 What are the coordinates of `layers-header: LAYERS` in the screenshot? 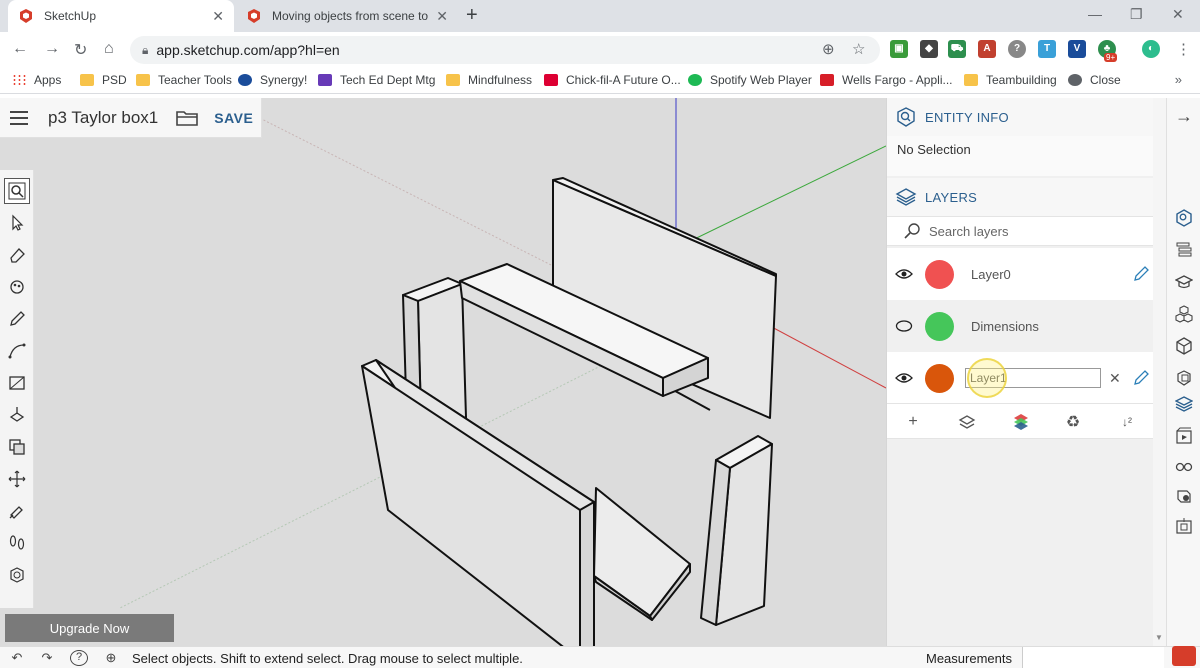 It's located at (1020, 197).